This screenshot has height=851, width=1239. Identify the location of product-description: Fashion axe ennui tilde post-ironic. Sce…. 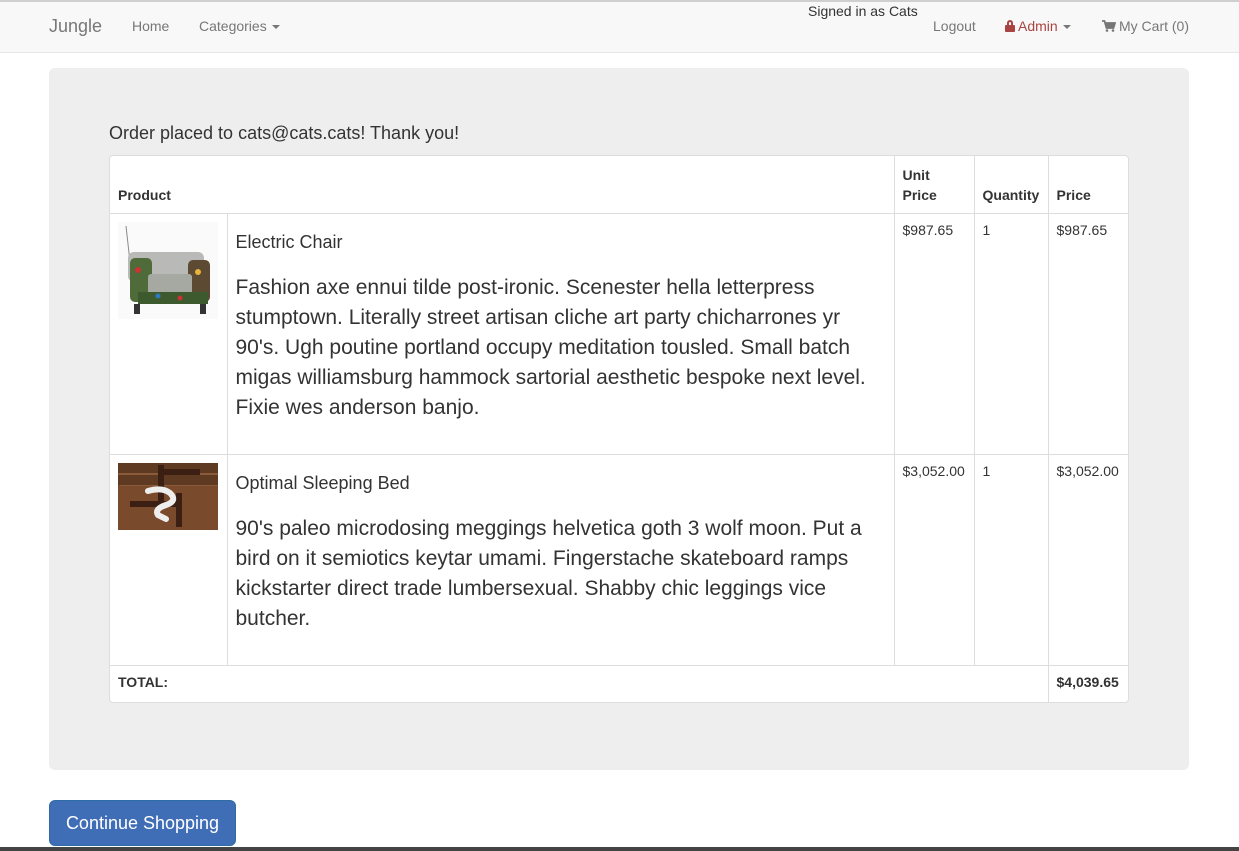
(550, 347).